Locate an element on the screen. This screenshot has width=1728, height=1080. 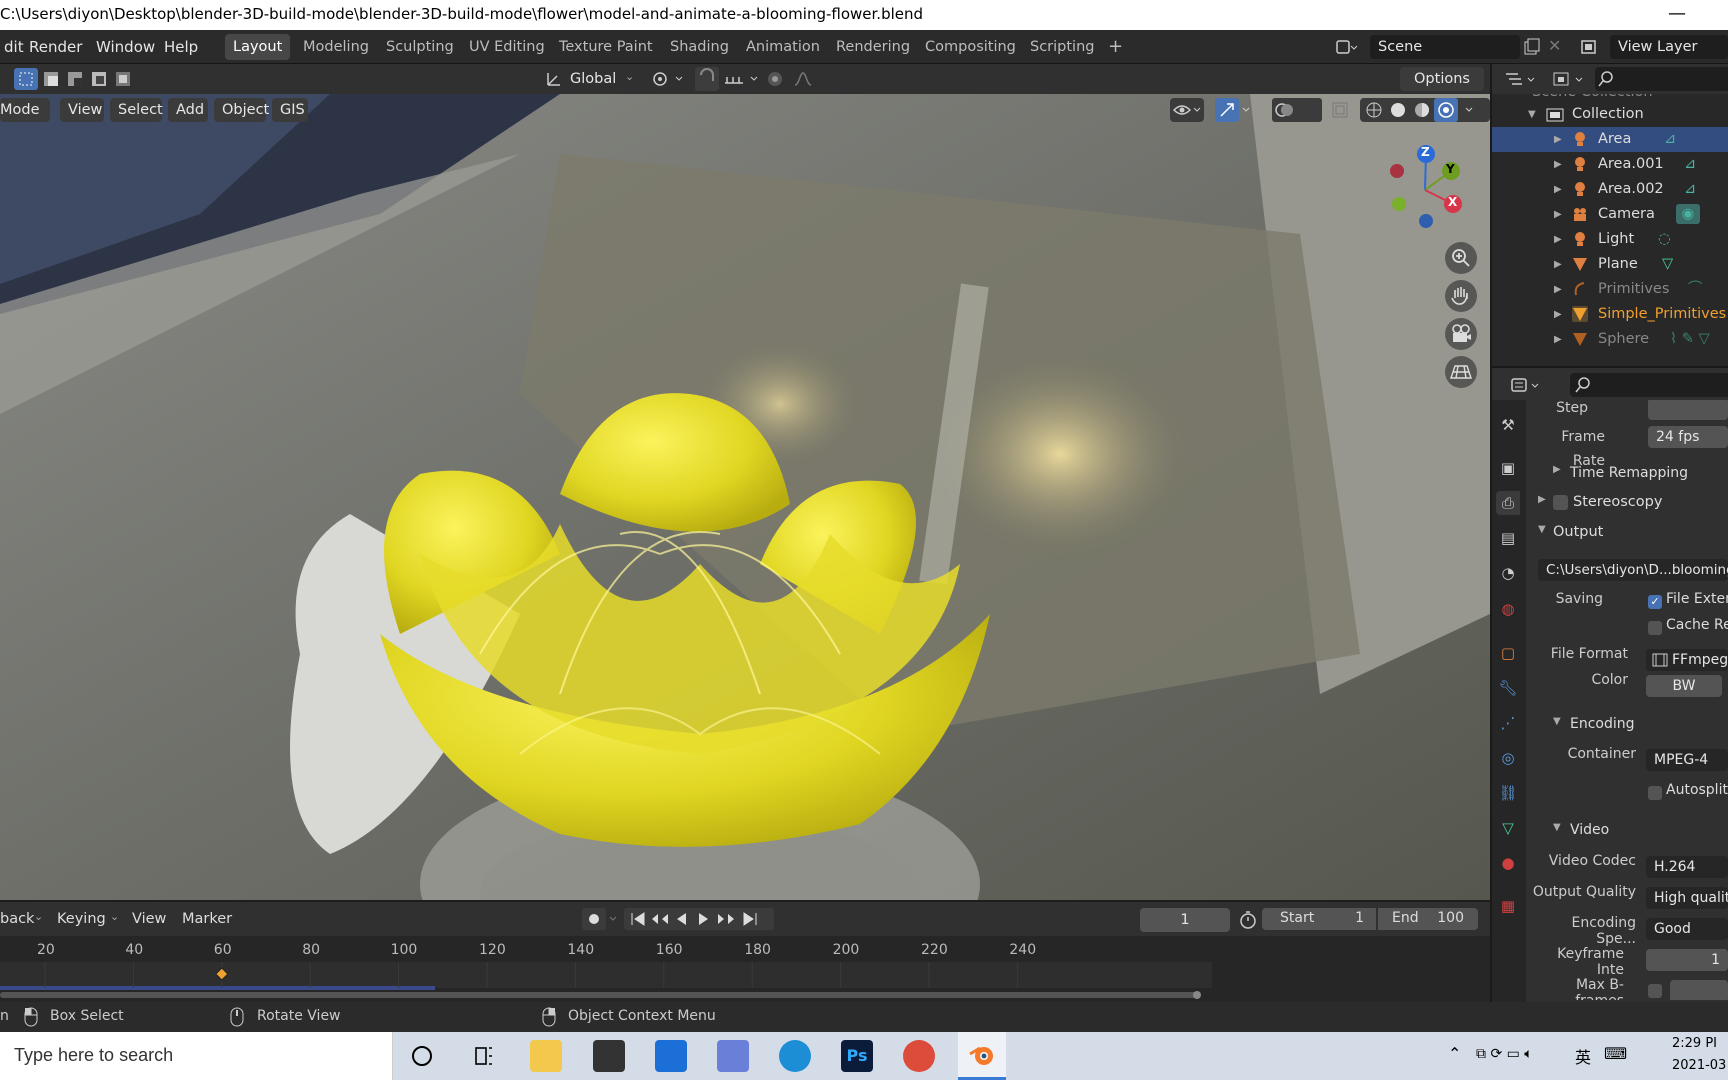
menu-view: View is located at coordinates (82, 110).